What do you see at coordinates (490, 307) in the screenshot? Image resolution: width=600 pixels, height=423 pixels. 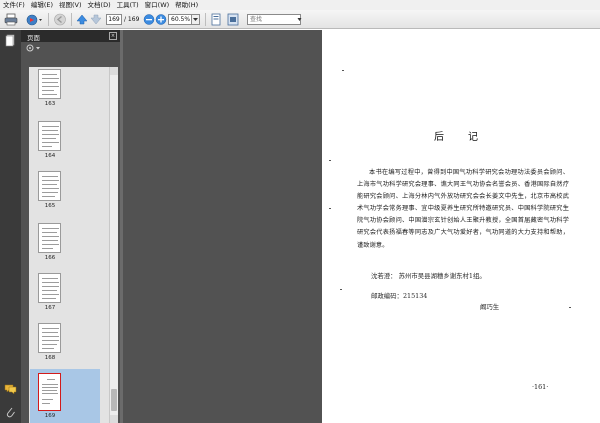 I see `document-author: 阚巧生` at bounding box center [490, 307].